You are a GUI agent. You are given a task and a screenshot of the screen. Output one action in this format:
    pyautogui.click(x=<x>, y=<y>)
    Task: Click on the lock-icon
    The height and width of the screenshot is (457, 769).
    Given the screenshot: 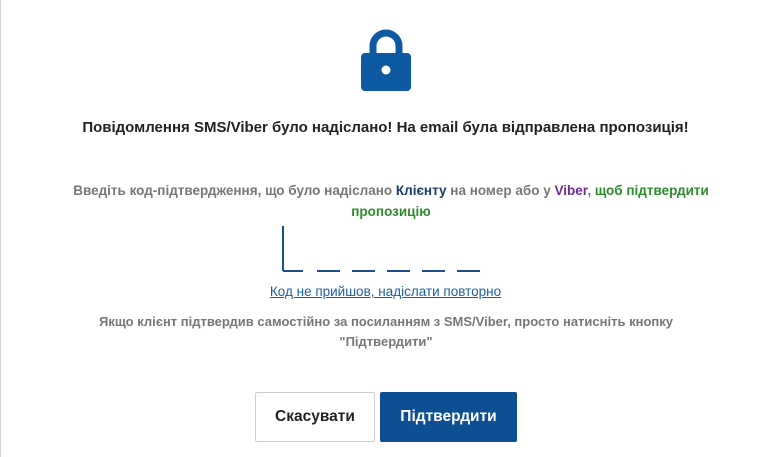 What is the action you would take?
    pyautogui.click(x=386, y=60)
    